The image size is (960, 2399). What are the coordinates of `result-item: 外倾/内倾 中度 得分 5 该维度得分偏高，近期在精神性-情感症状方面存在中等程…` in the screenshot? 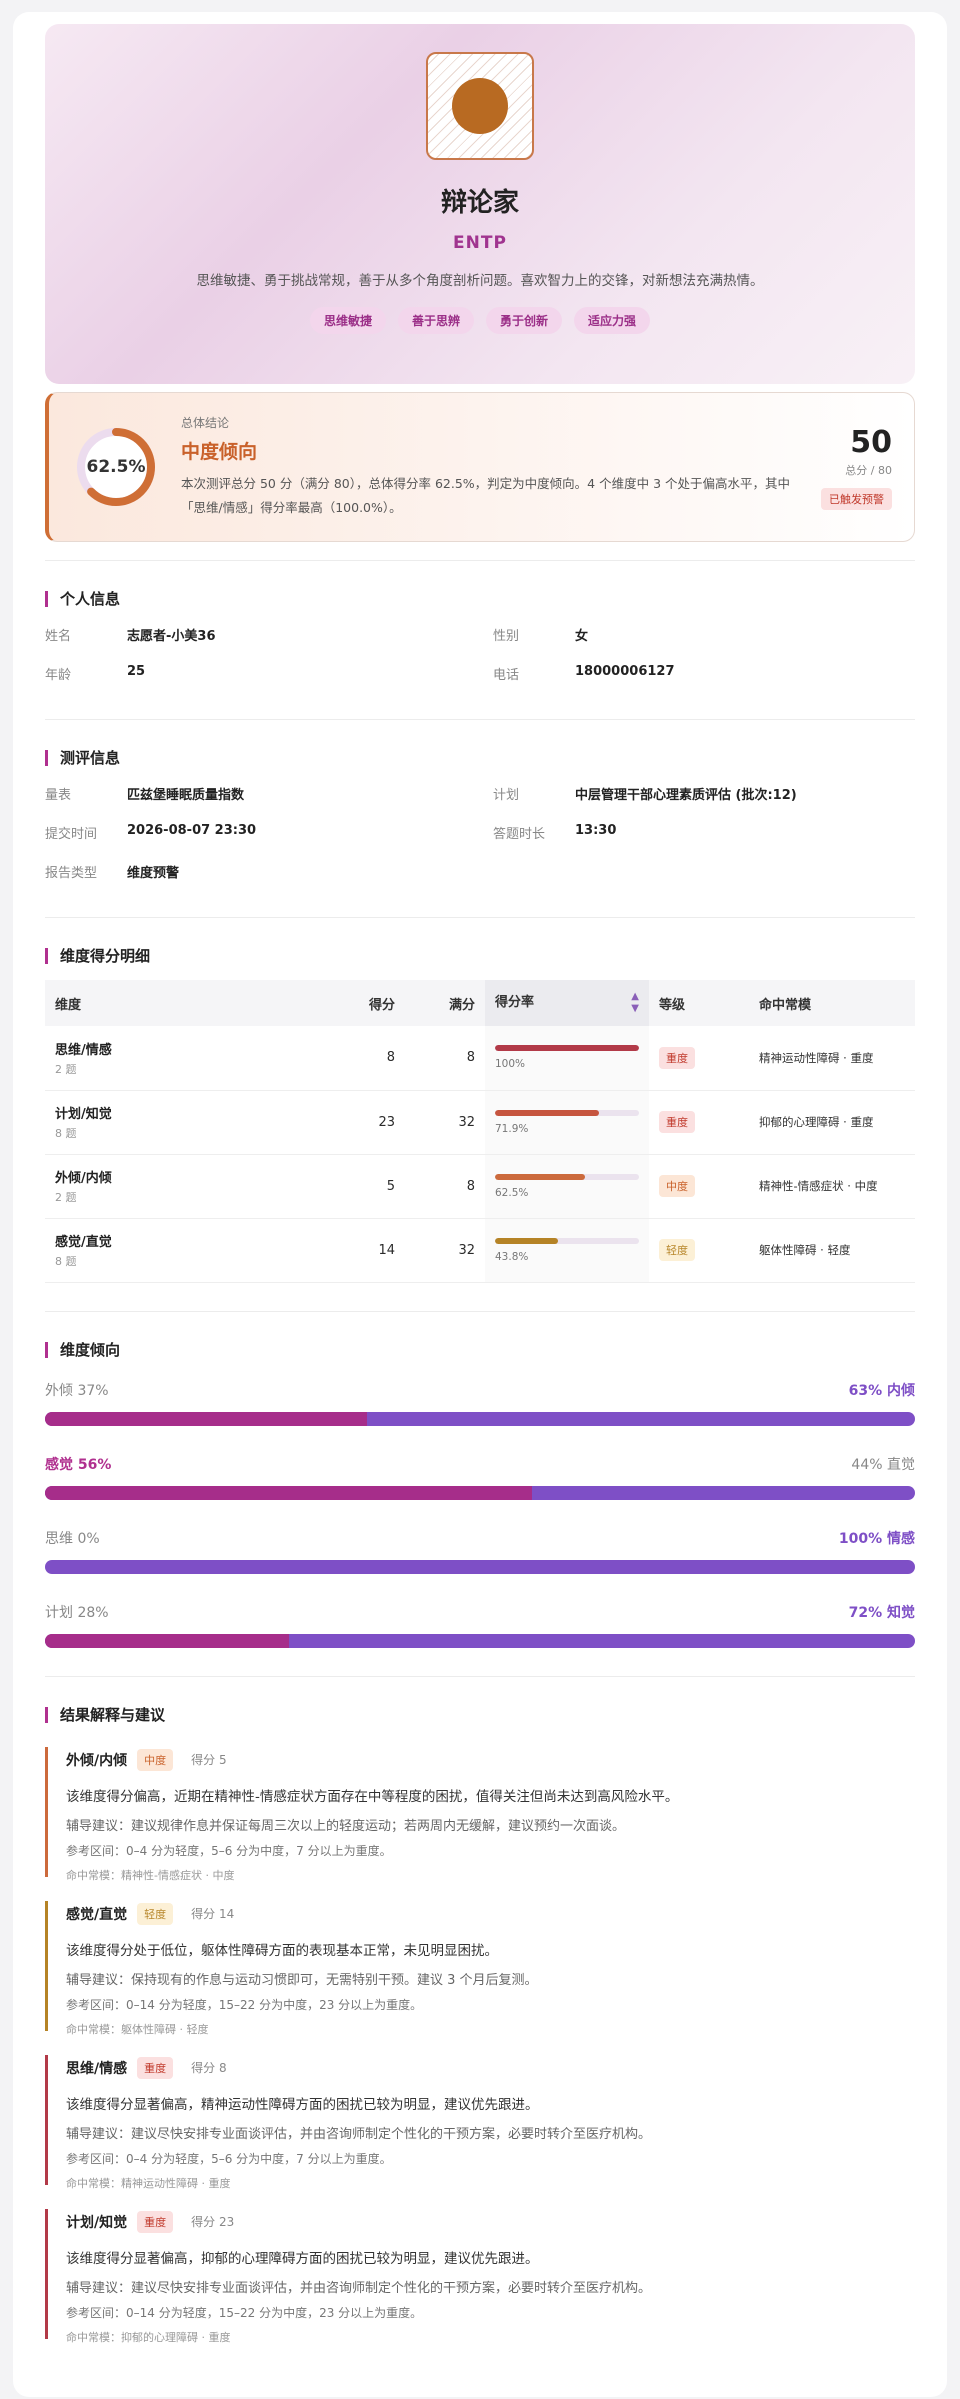 It's located at (480, 1814).